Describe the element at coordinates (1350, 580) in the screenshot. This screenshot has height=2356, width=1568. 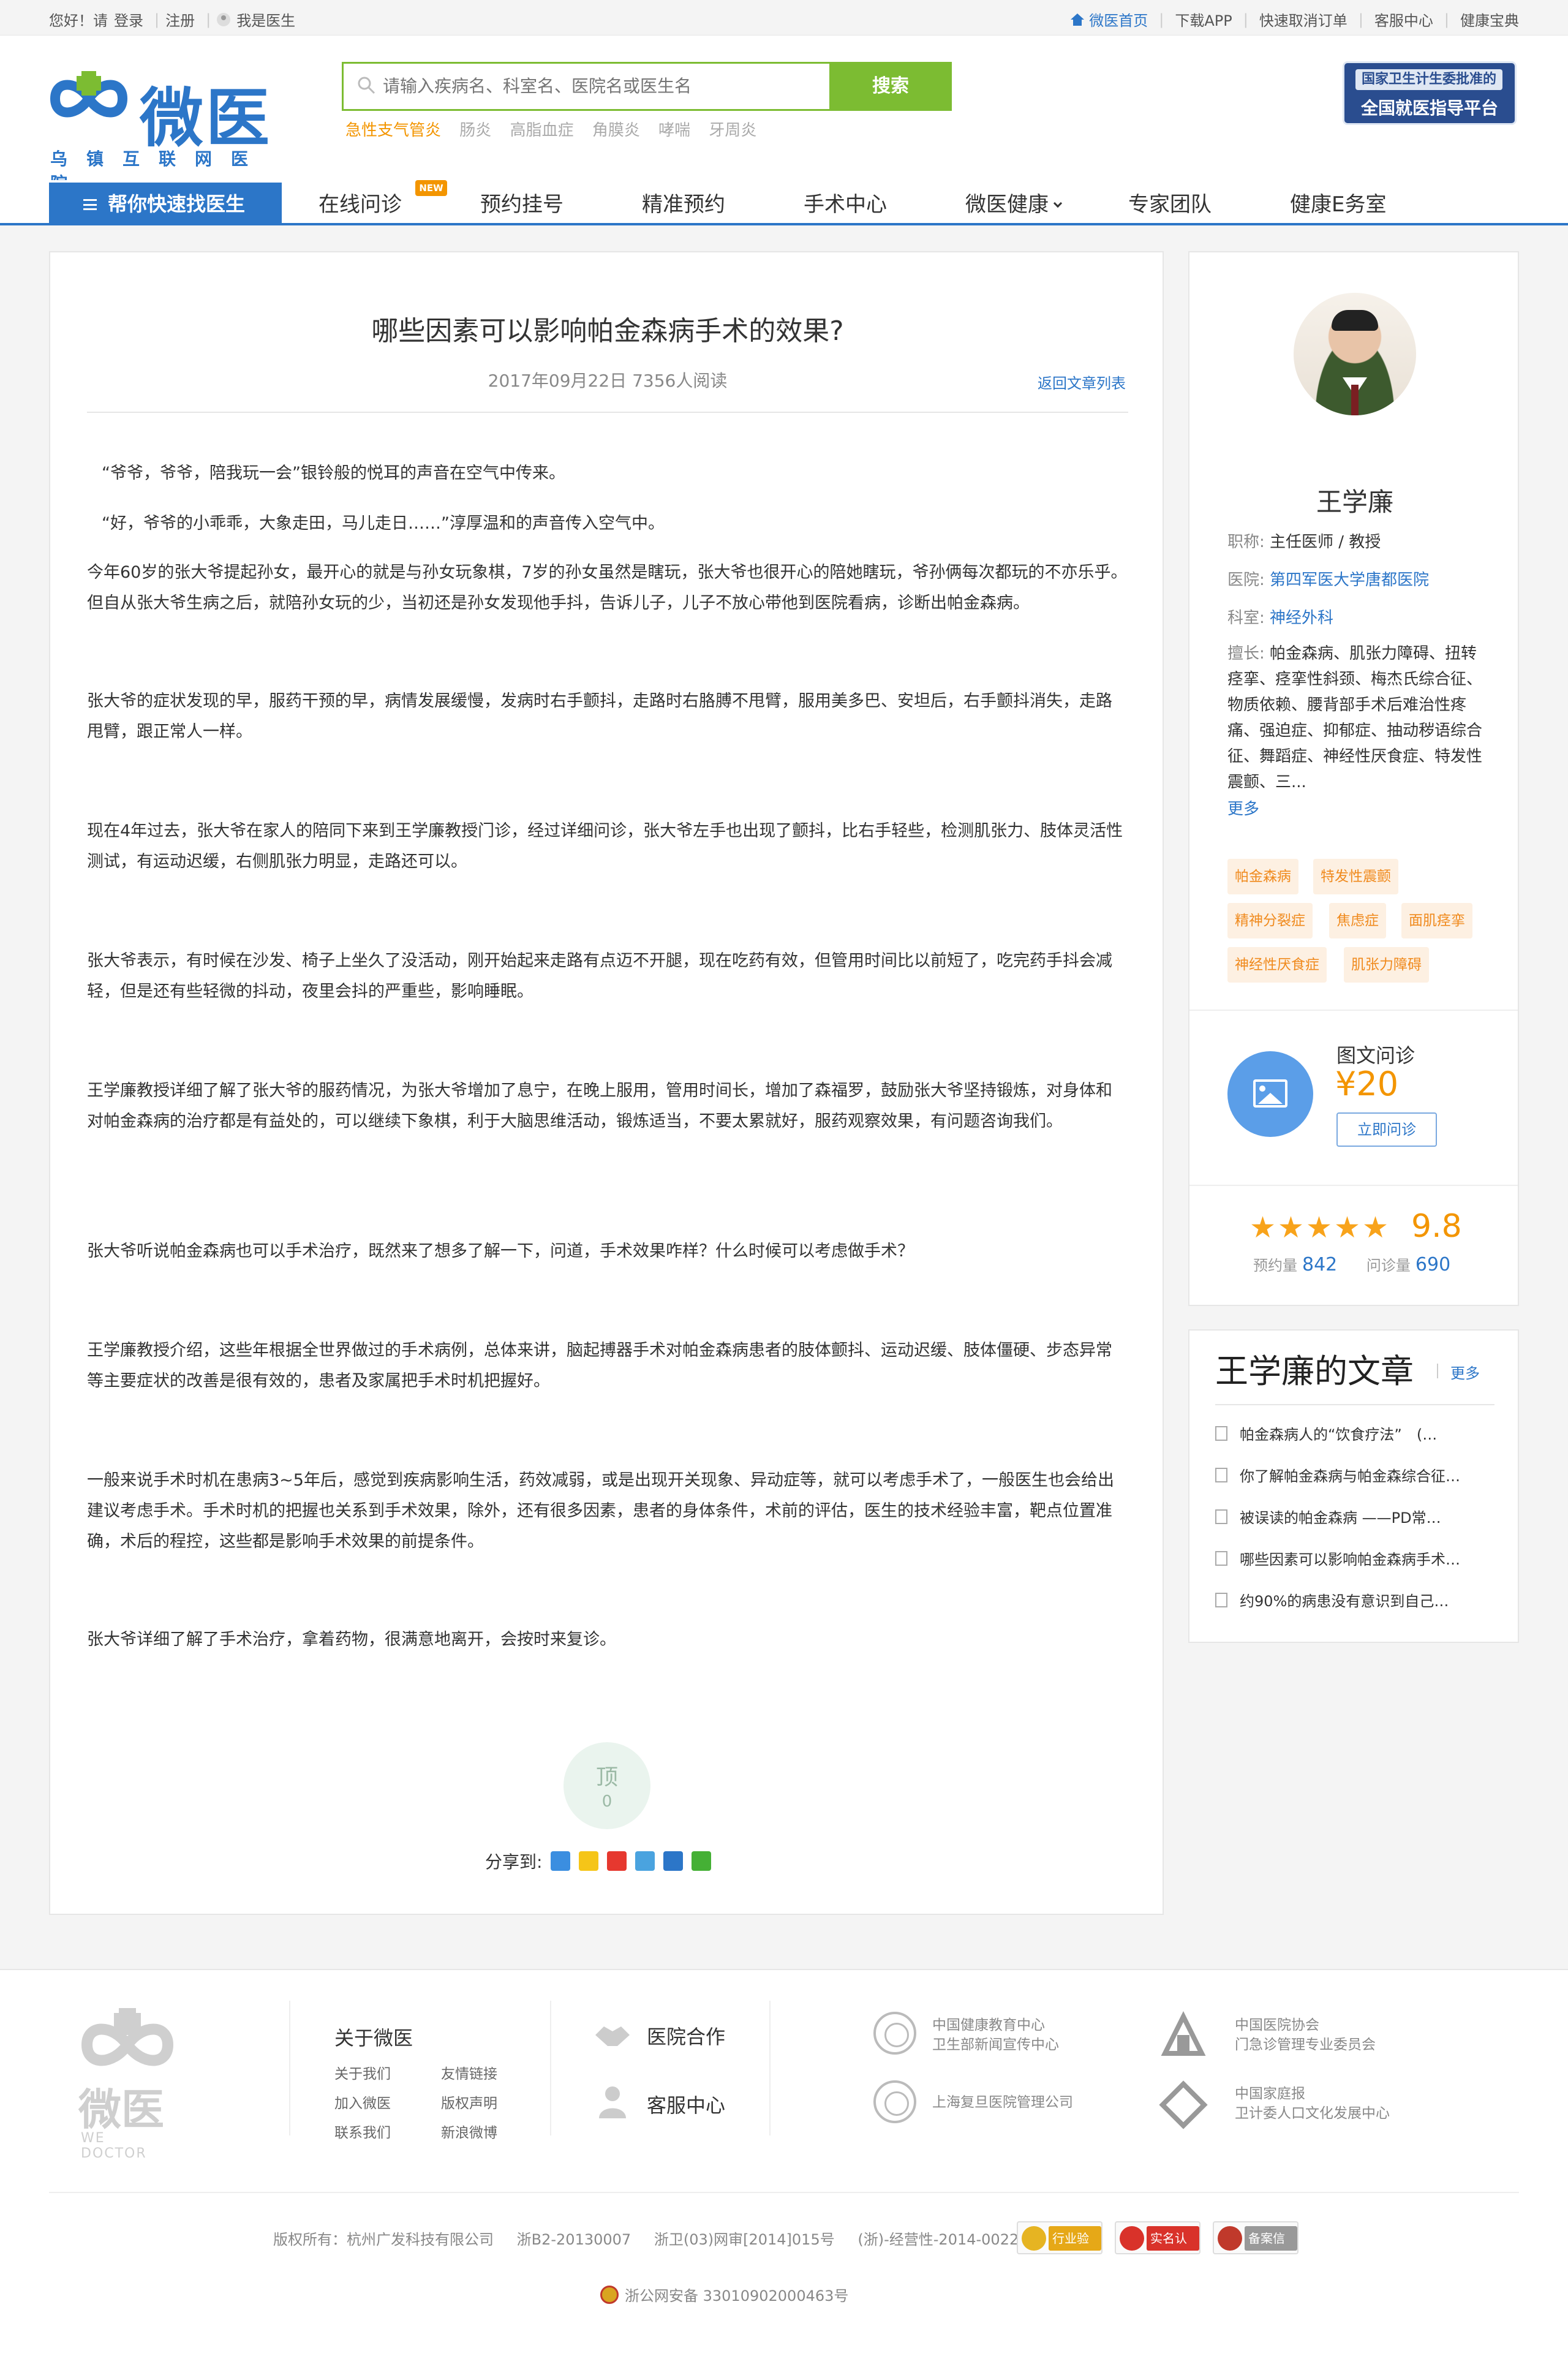
I see `hospital-link: 第四军医大学唐都医院` at that location.